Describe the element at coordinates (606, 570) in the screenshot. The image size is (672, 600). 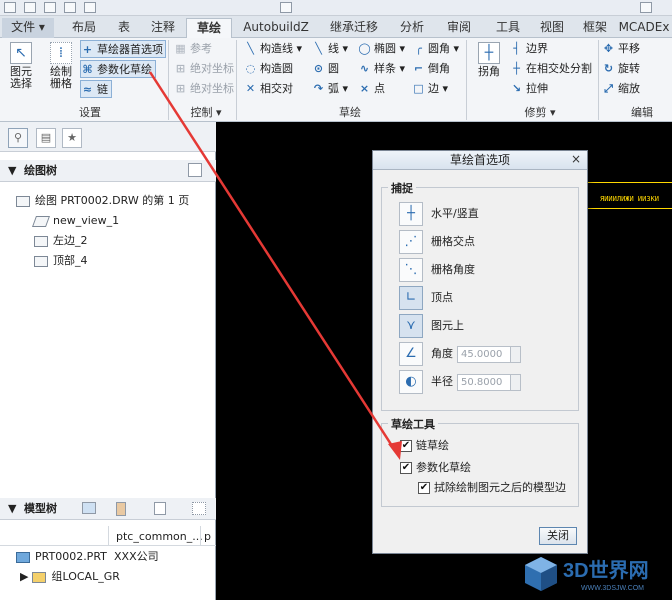
I see `watermark-brand: 3D世界网` at that location.